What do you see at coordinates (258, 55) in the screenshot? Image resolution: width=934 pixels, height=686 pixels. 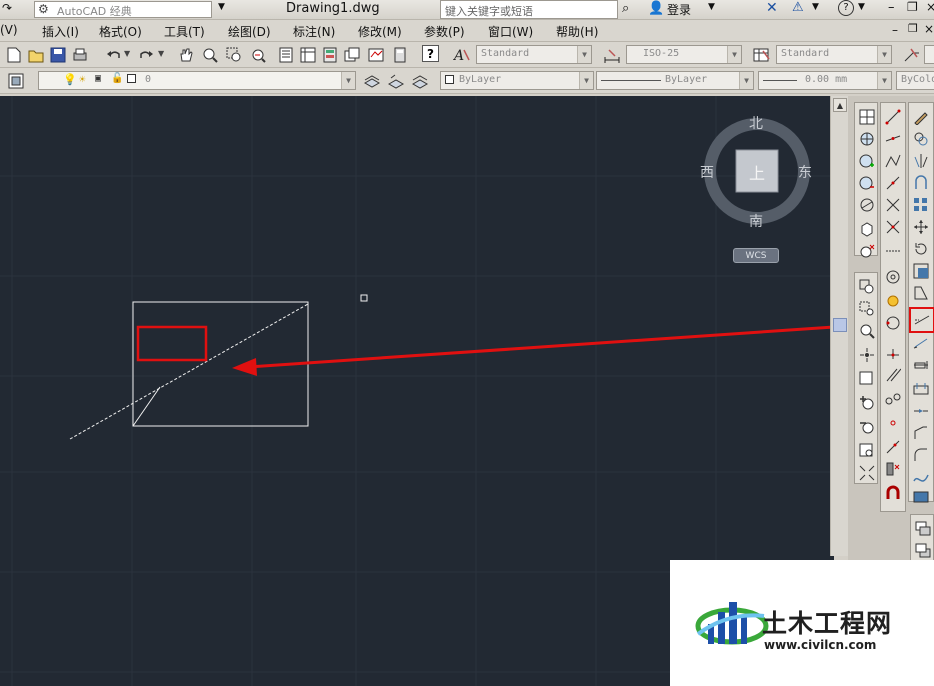 I see `zoom-previous-icon` at bounding box center [258, 55].